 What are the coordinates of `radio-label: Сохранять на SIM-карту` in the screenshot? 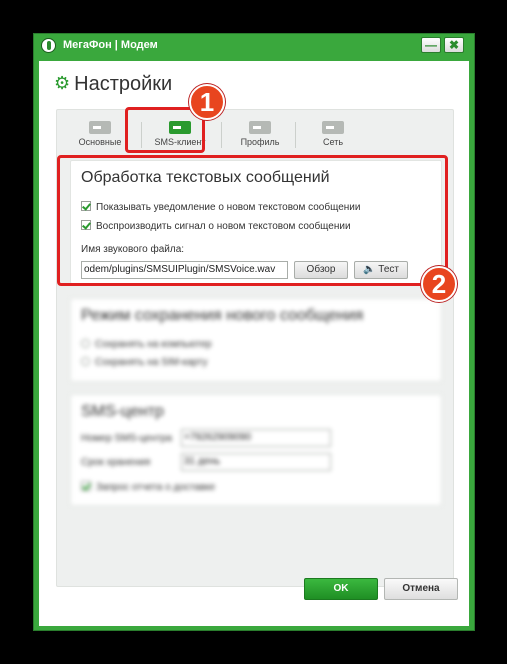 It's located at (151, 362).